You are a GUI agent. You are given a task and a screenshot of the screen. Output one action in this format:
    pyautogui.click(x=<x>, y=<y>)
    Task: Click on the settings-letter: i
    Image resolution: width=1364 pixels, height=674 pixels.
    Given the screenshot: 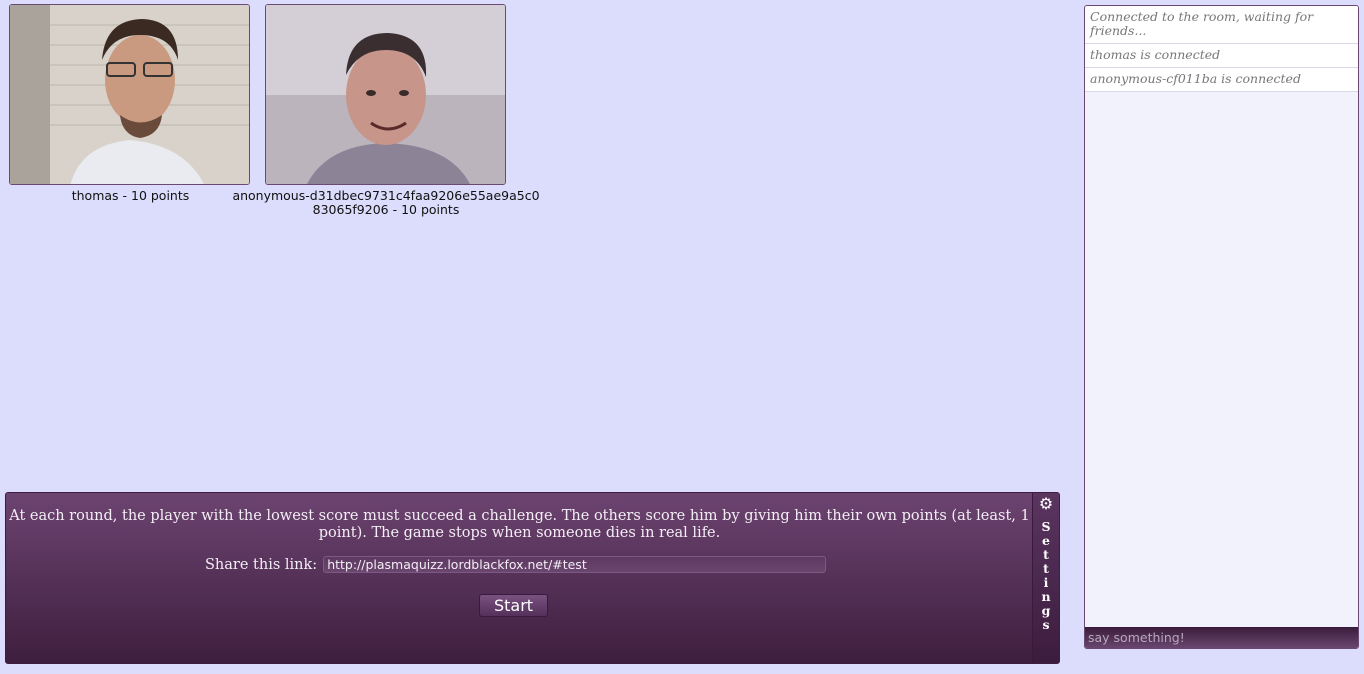 What is the action you would take?
    pyautogui.click(x=1046, y=582)
    